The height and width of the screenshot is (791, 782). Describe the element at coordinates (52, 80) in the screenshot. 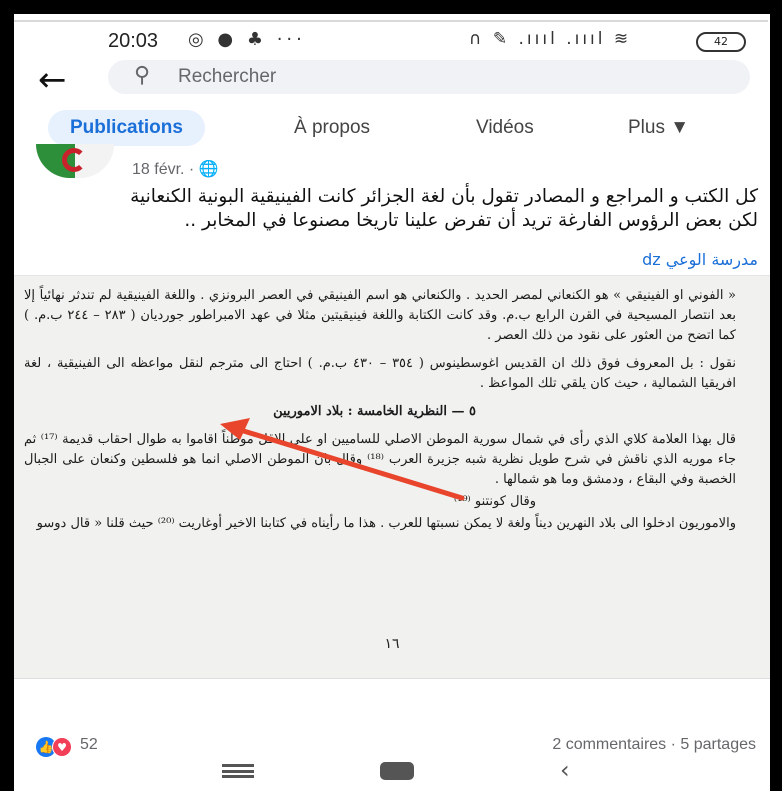

I see `back-arrow-icon: ←` at that location.